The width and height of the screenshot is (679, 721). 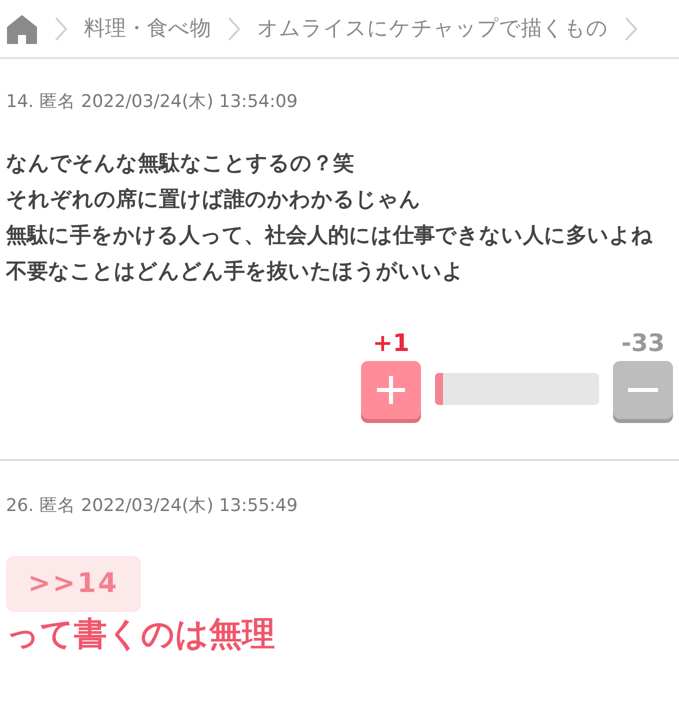 I want to click on plus-button, so click(x=391, y=390).